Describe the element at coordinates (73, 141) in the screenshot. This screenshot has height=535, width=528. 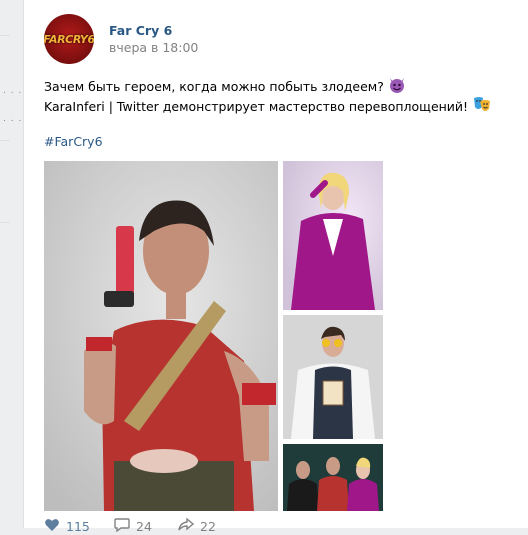
I see `hashtag-link: #FarCry6` at that location.